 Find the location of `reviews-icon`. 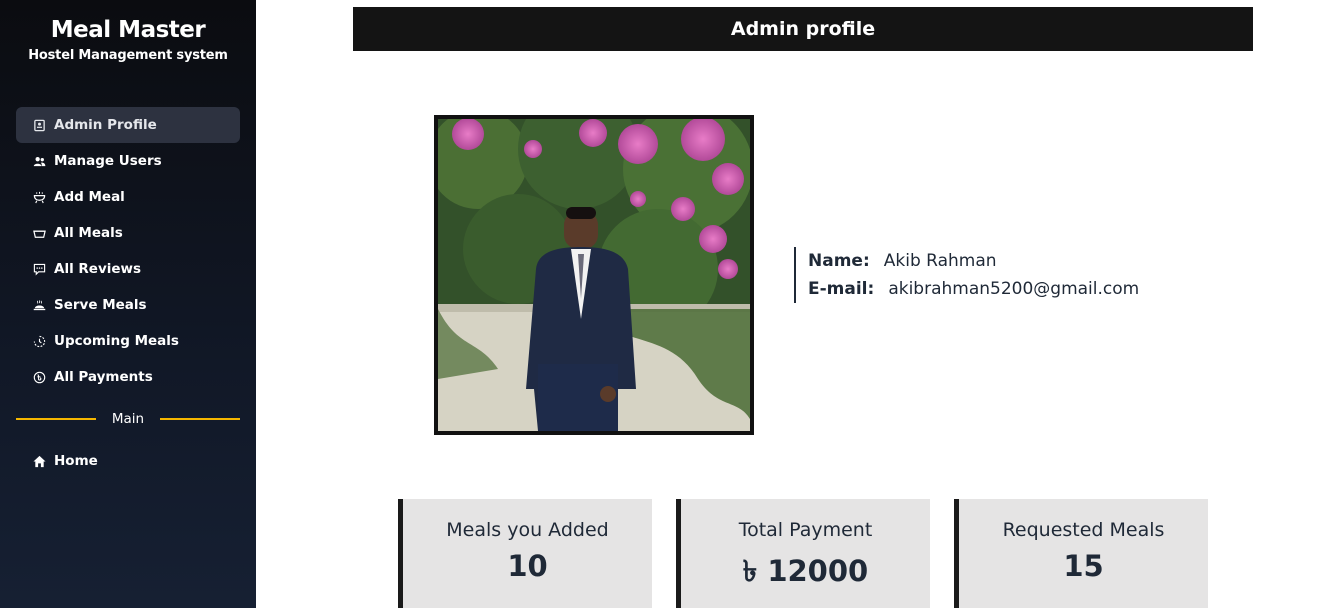

reviews-icon is located at coordinates (39, 269).